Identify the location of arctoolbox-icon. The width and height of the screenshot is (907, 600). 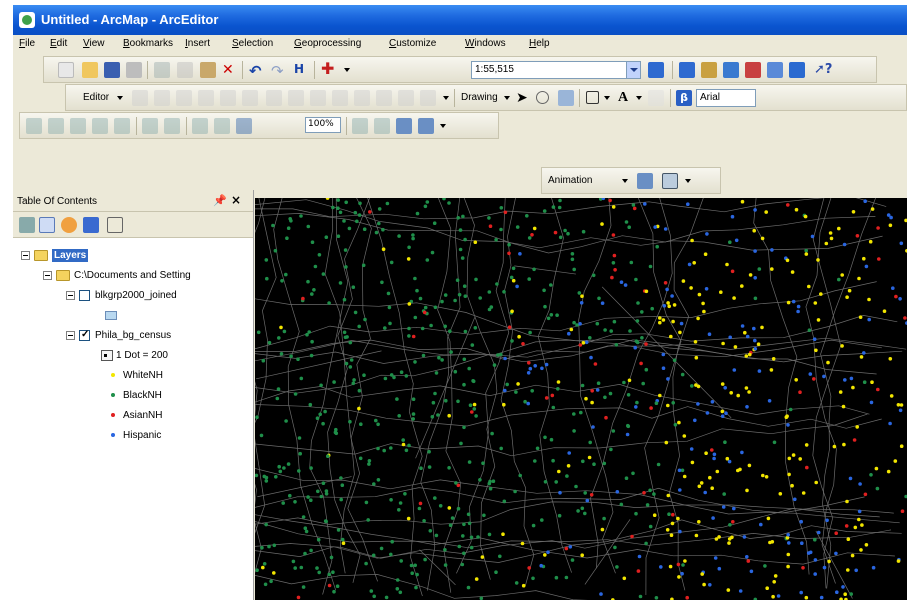
(753, 70).